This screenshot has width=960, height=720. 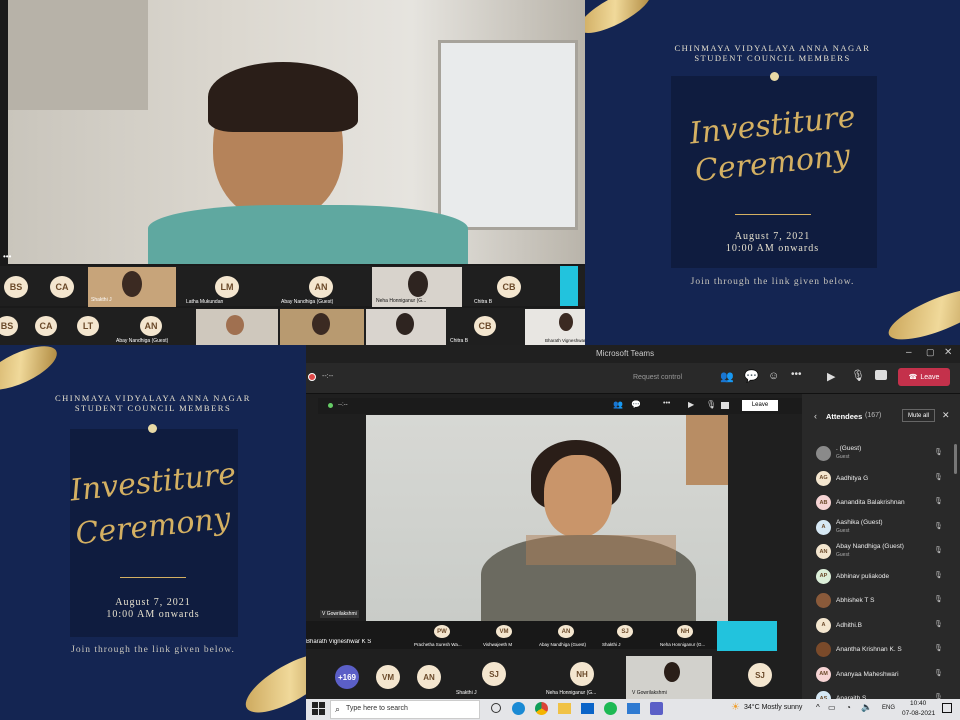 I want to click on edge-icon, so click(x=518, y=708).